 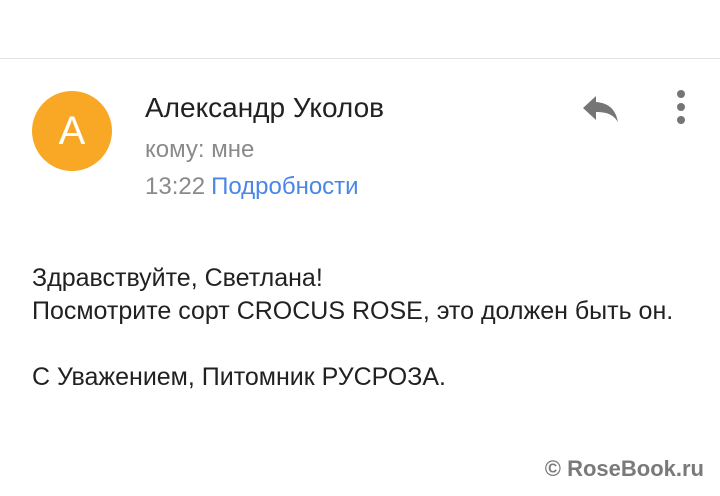 What do you see at coordinates (239, 377) in the screenshot?
I see `signature-line: С Уважением, Питомник РУСРОЗА.` at bounding box center [239, 377].